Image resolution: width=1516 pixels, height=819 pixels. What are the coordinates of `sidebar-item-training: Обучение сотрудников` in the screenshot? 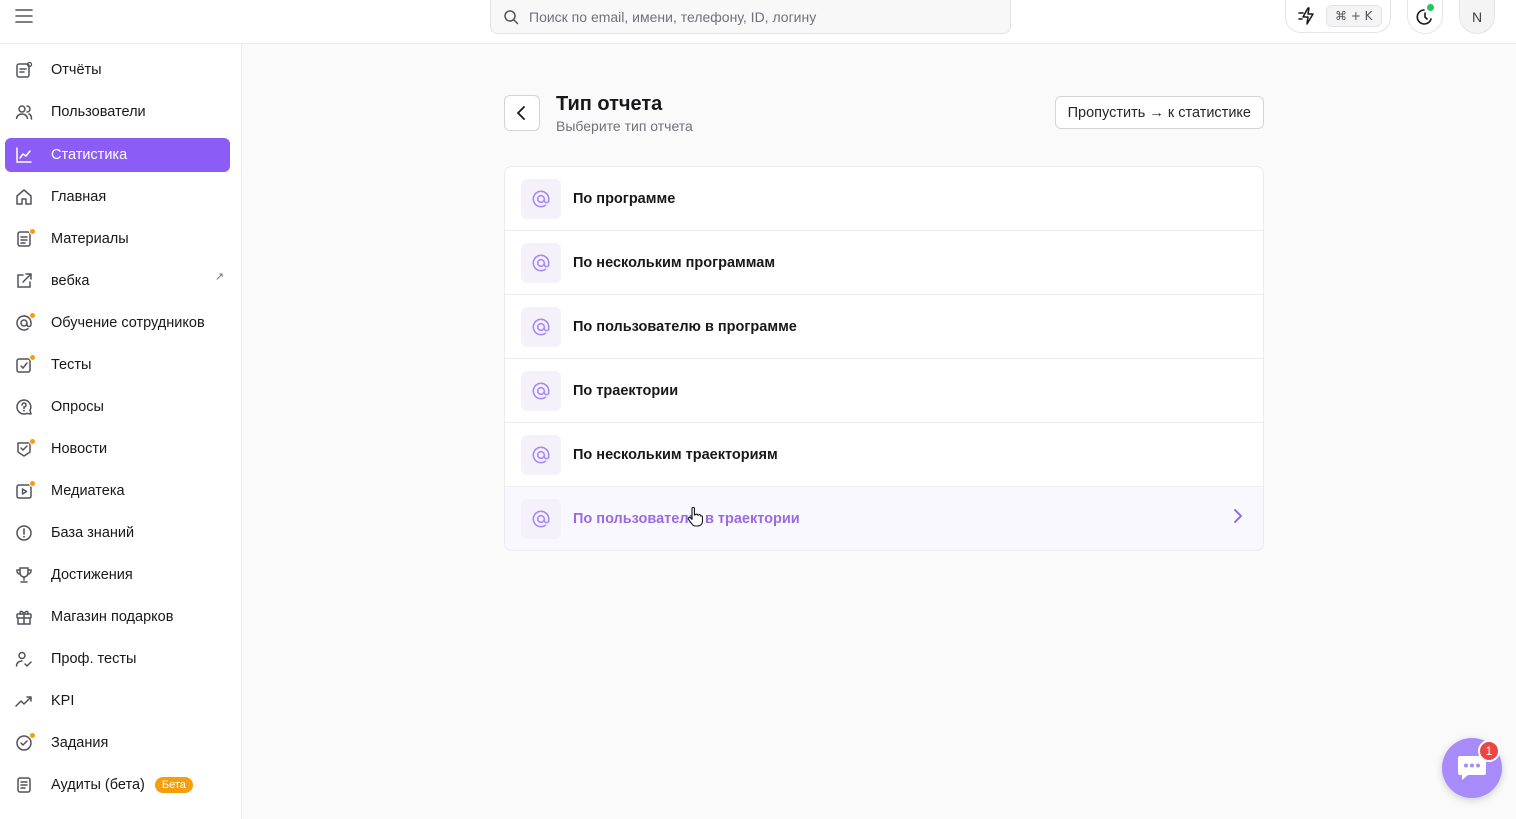 It's located at (117, 323).